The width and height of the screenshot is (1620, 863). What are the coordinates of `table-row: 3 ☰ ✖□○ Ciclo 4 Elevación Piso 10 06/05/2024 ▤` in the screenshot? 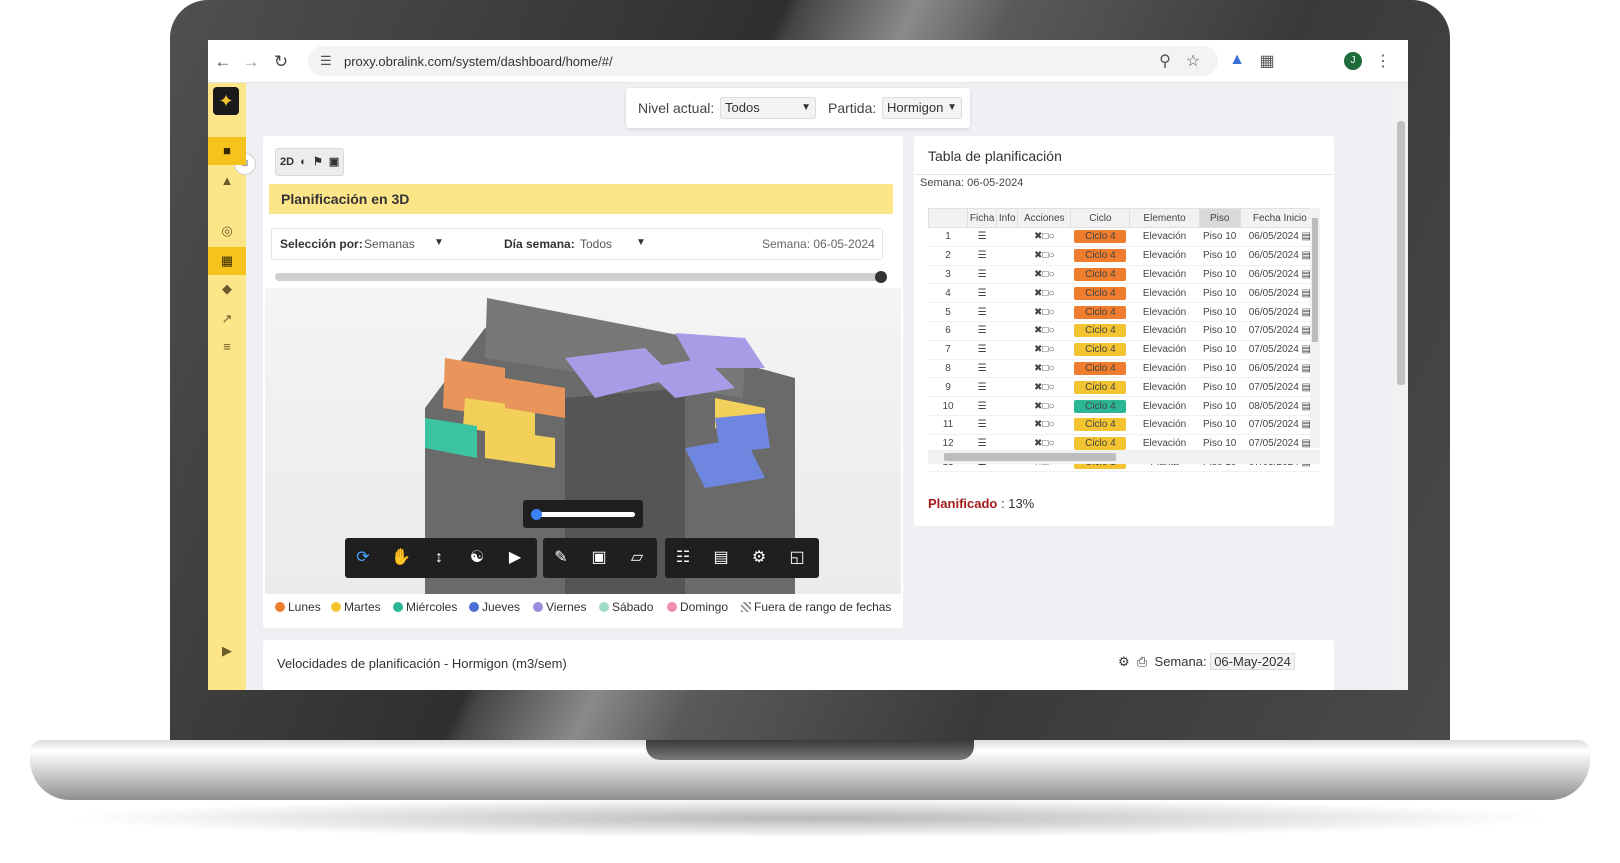 It's located at (1124, 275).